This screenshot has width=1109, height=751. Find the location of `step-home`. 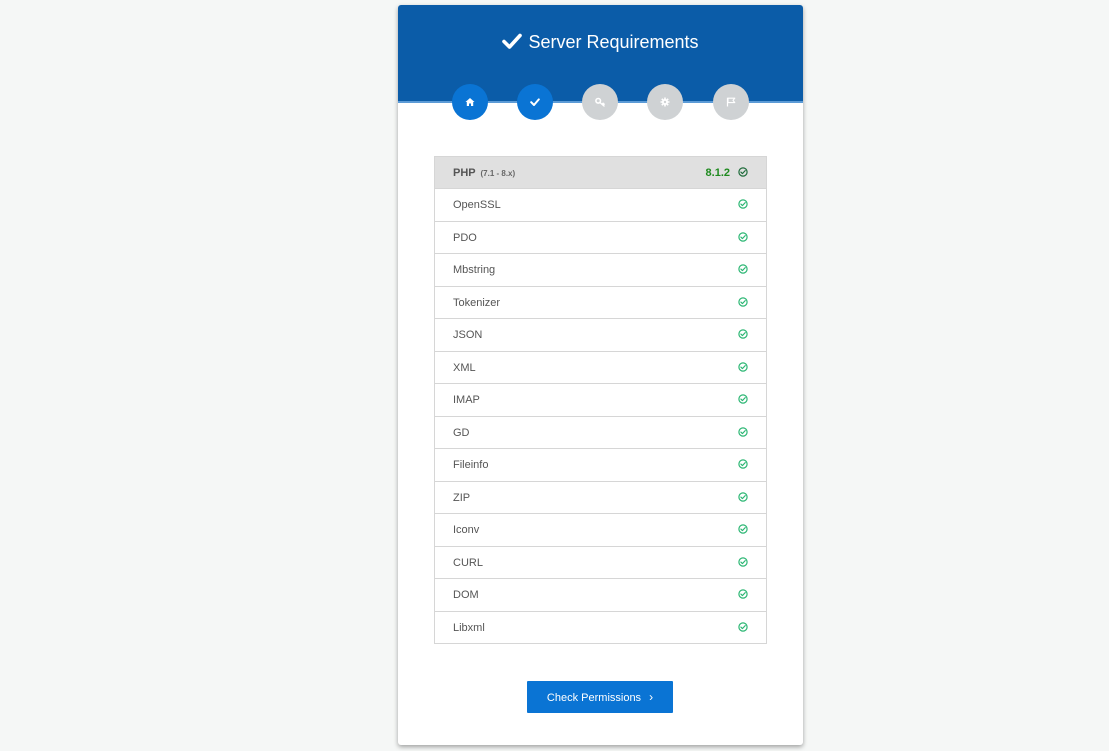

step-home is located at coordinates (470, 102).